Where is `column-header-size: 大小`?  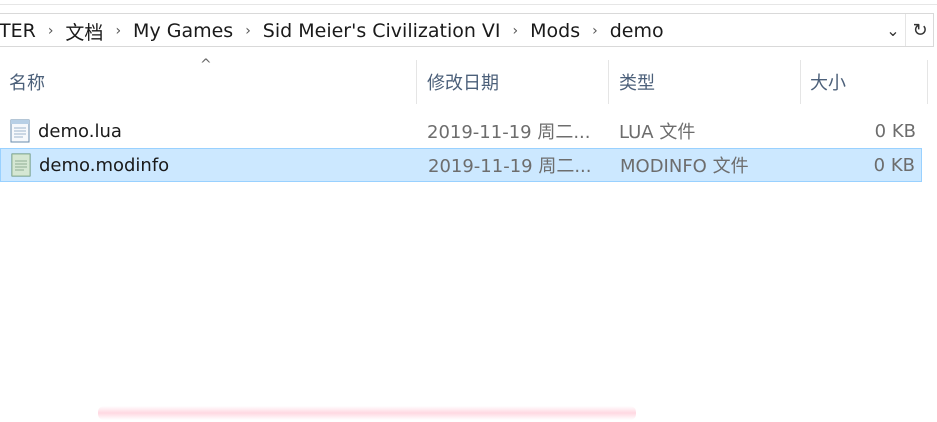
column-header-size: 大小 is located at coordinates (864, 82).